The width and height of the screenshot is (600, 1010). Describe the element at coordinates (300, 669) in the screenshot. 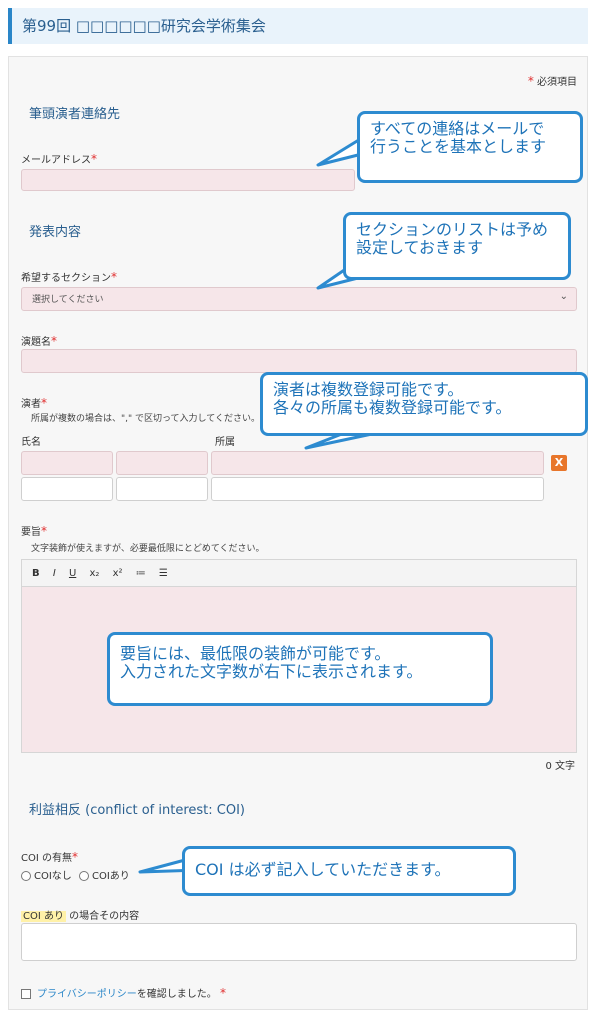

I see `callout-abstract: 要旨には、最低限の装飾が可能です。 入力された文字数が右下に表示されます。` at that location.